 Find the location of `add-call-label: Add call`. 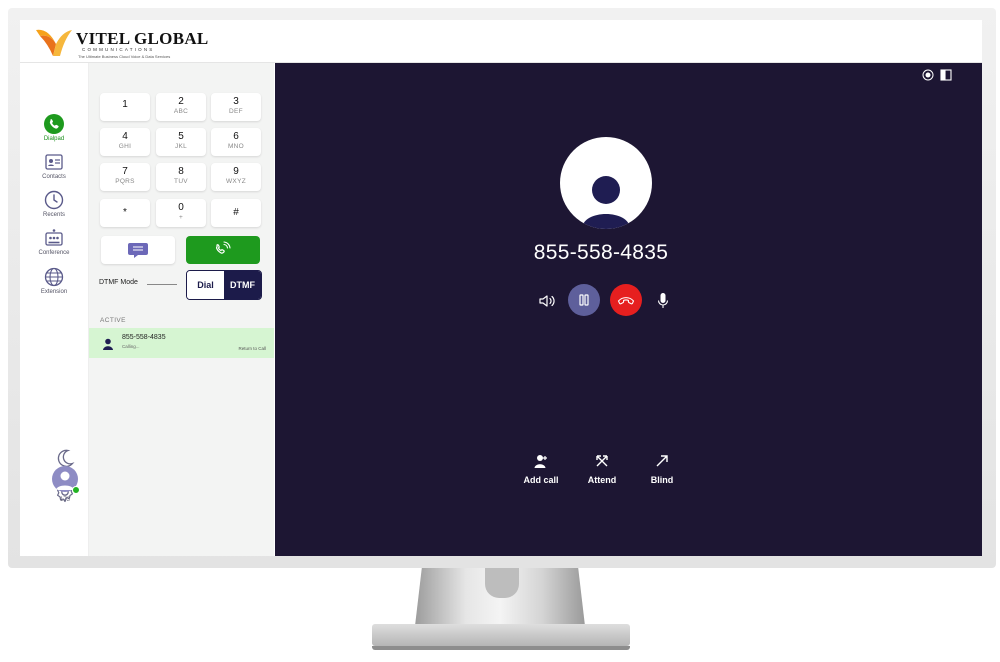

add-call-label: Add call is located at coordinates (541, 480).